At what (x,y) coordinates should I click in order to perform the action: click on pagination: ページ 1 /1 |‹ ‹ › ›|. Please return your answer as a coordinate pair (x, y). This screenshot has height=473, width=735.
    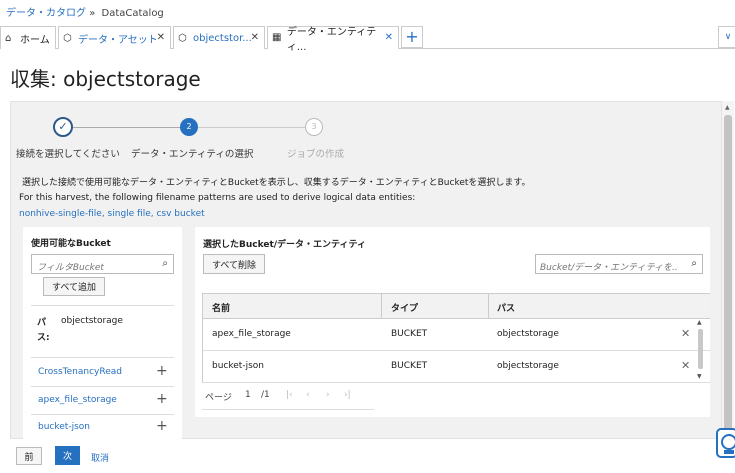
    Looking at the image, I should click on (288, 396).